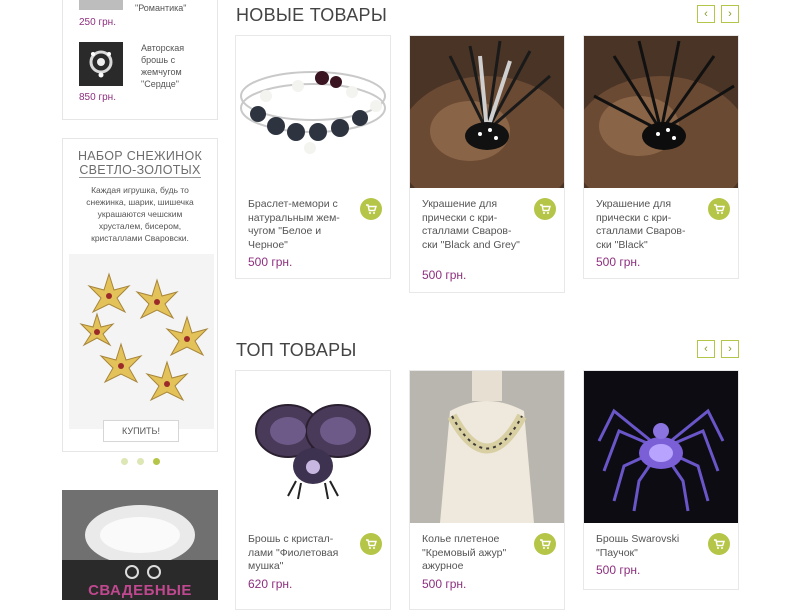 Image resolution: width=800 pixels, height=610 pixels. Describe the element at coordinates (97, 97) in the screenshot. I see `mini-product-price: 850 грн.` at that location.